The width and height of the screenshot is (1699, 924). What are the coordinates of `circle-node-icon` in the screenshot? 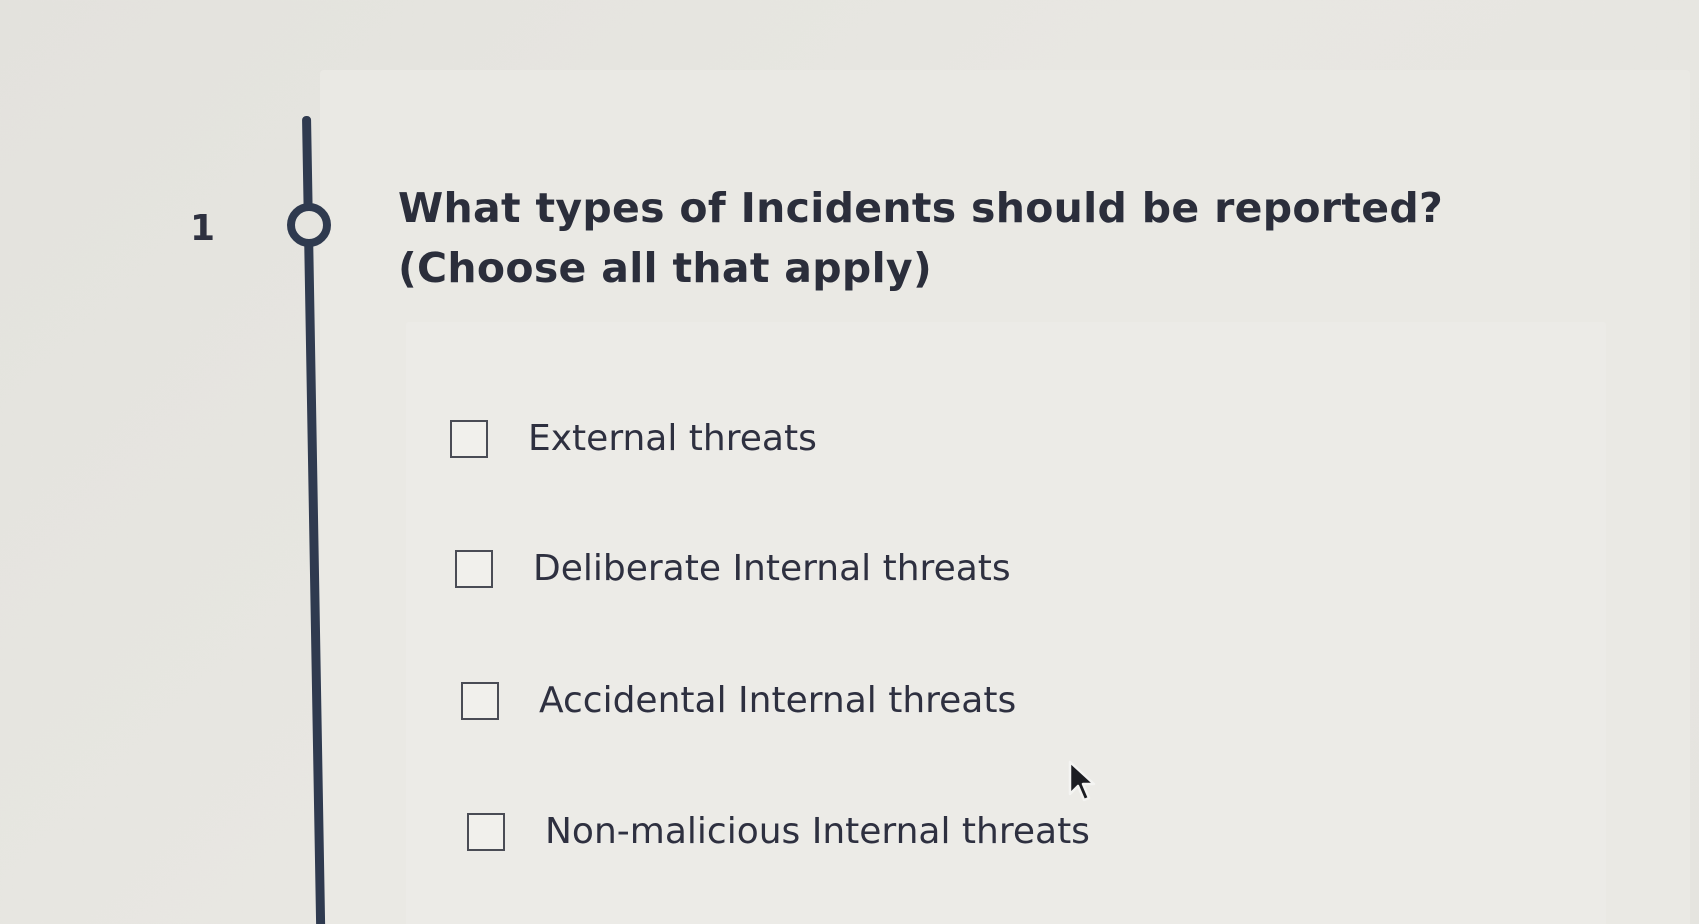 It's located at (309, 225).